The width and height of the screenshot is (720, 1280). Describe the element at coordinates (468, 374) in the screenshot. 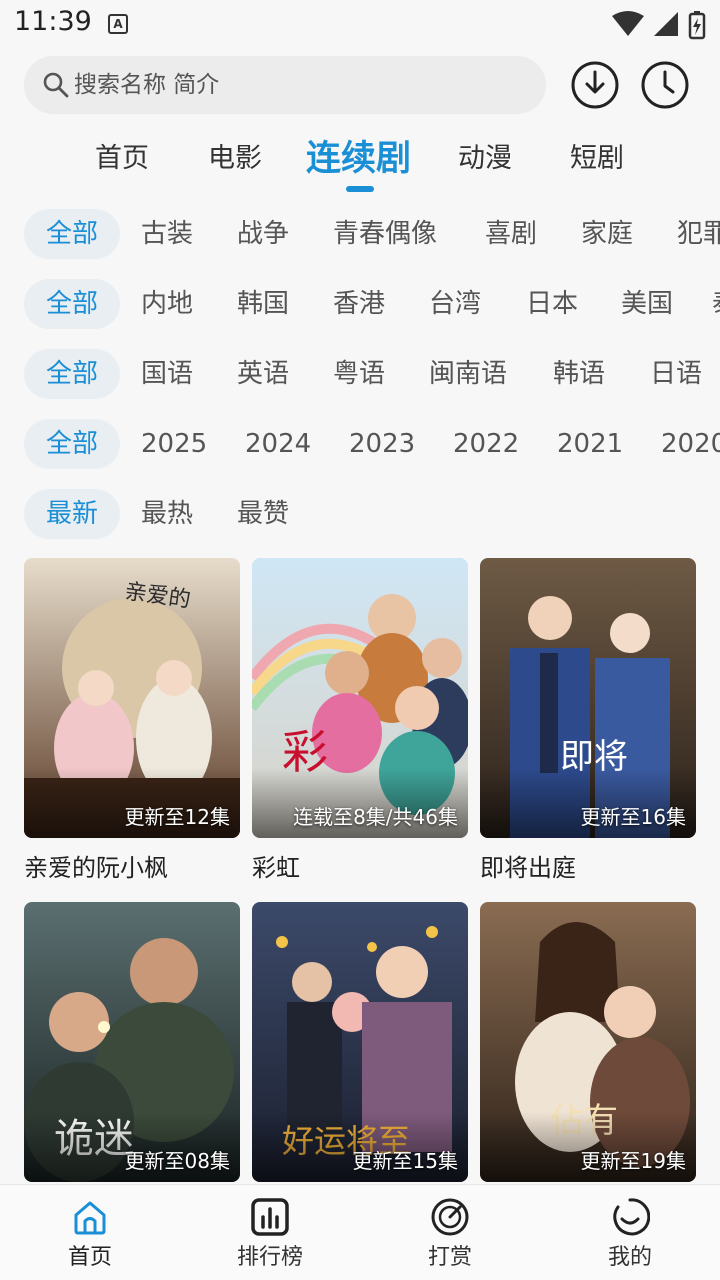

I see `filter-chip: 闽南语` at that location.